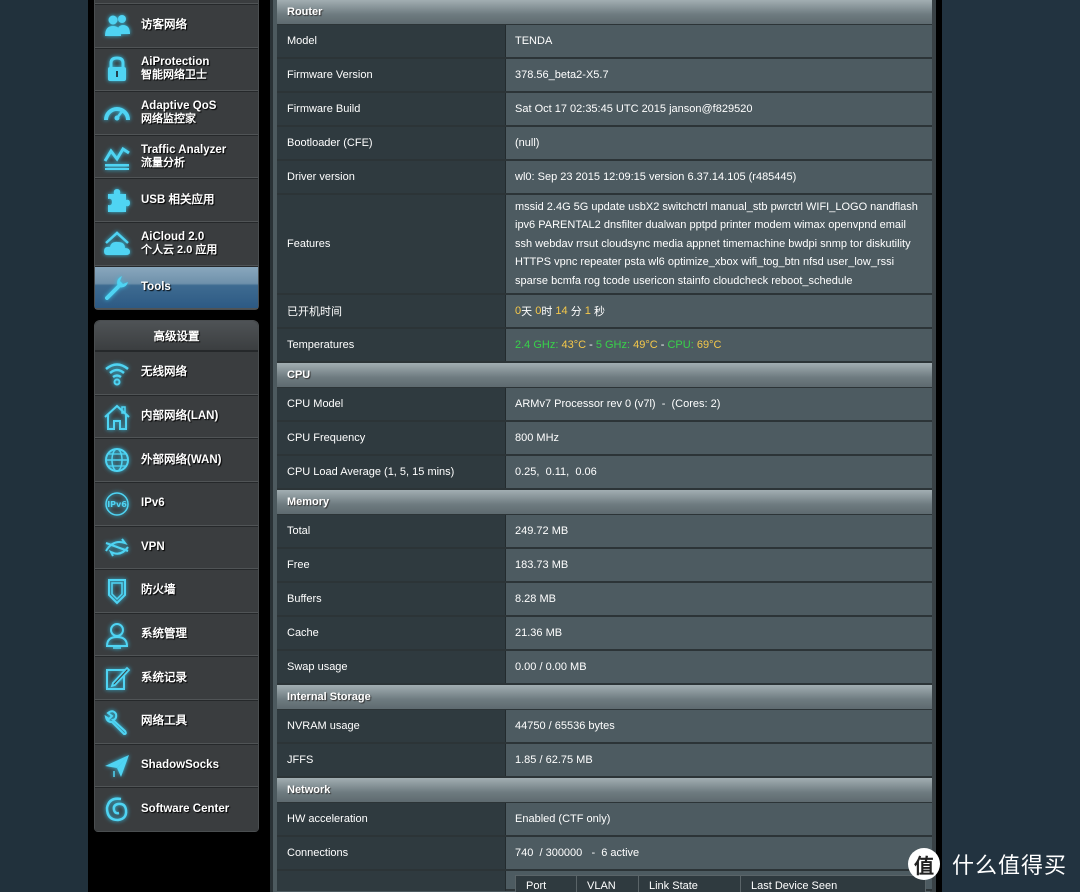 The height and width of the screenshot is (892, 1080). Describe the element at coordinates (574, 345) in the screenshot. I see `temp-24ghz: 43°C` at that location.